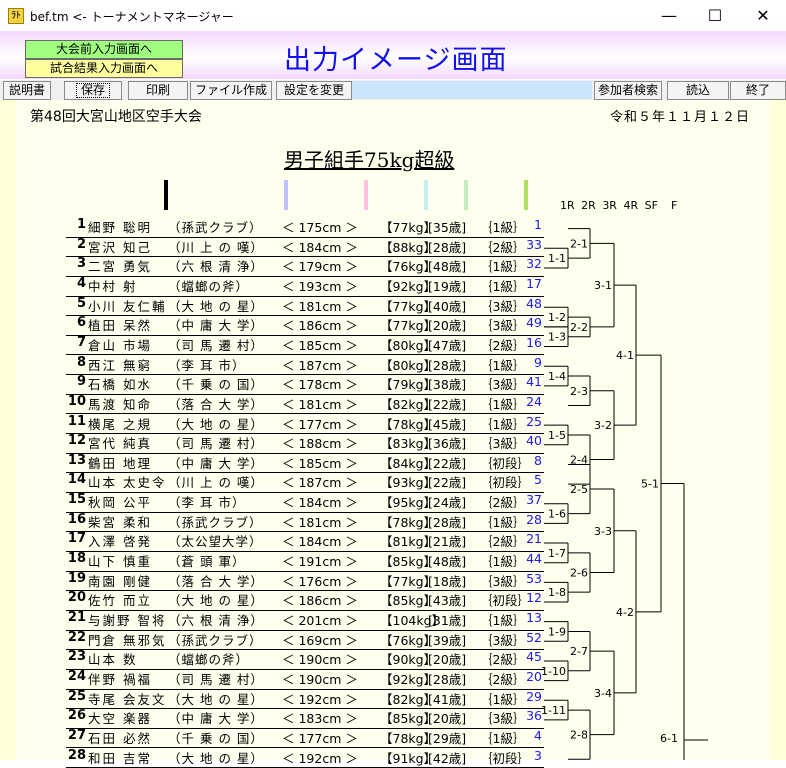  What do you see at coordinates (763, 15) in the screenshot?
I see `close-button: ✕` at bounding box center [763, 15].